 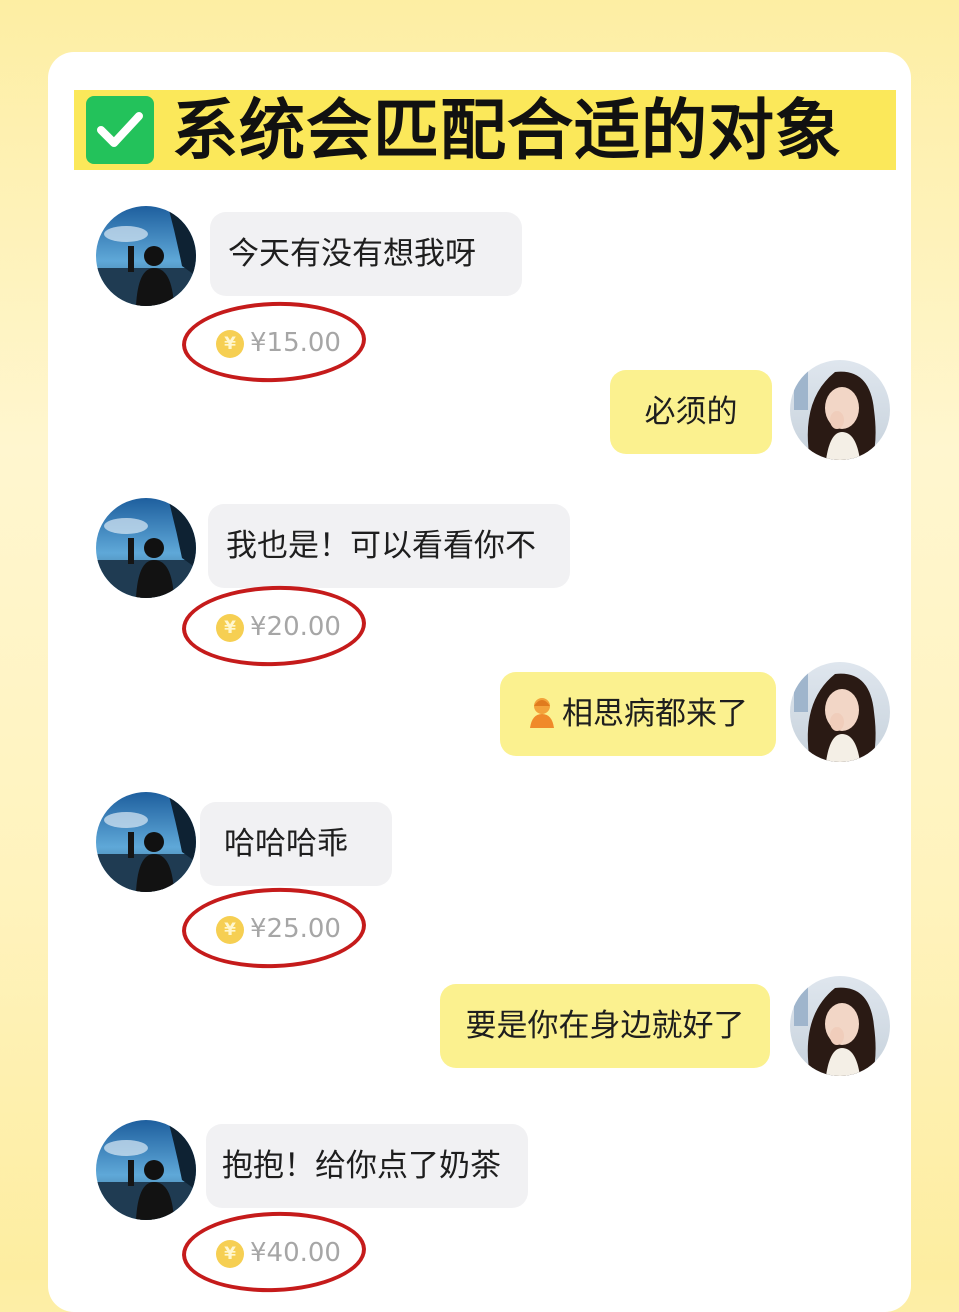 I want to click on incoming-message-bubble: 哈哈哈乖, so click(x=296, y=844).